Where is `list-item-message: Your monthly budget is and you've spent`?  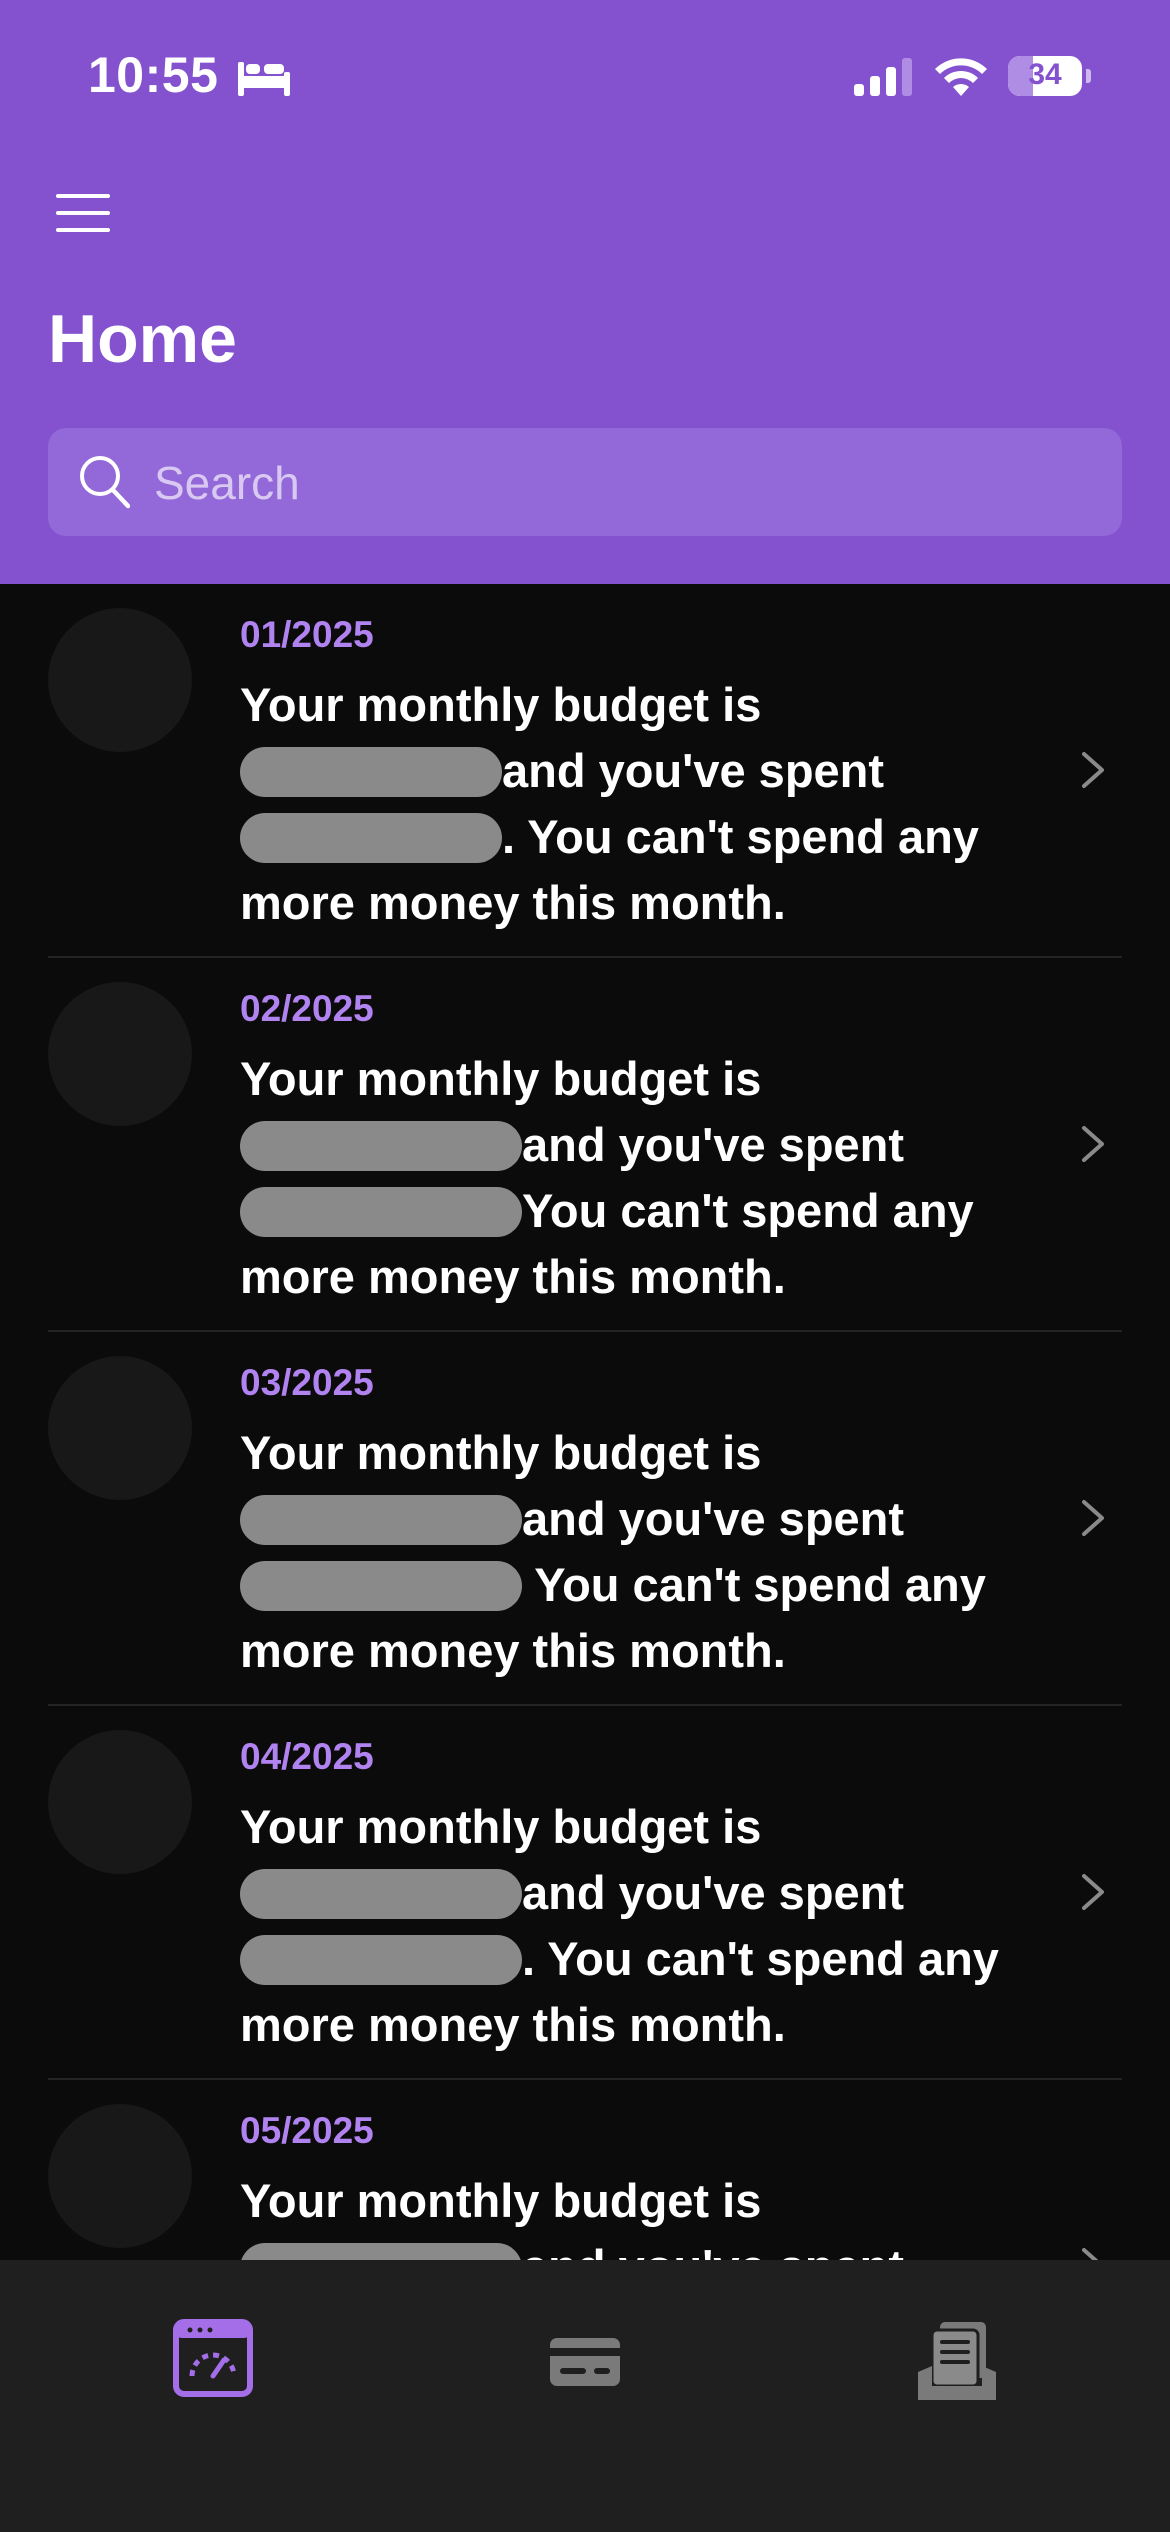
list-item-message: Your monthly budget is and you've spent is located at coordinates (640, 2214).